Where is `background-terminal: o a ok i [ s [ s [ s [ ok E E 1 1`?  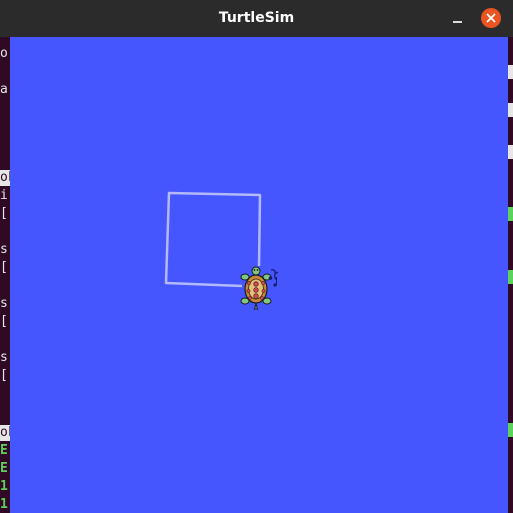
background-terminal: o a ok i [ s [ s [ s [ ok E E 1 1 is located at coordinates (5, 256).